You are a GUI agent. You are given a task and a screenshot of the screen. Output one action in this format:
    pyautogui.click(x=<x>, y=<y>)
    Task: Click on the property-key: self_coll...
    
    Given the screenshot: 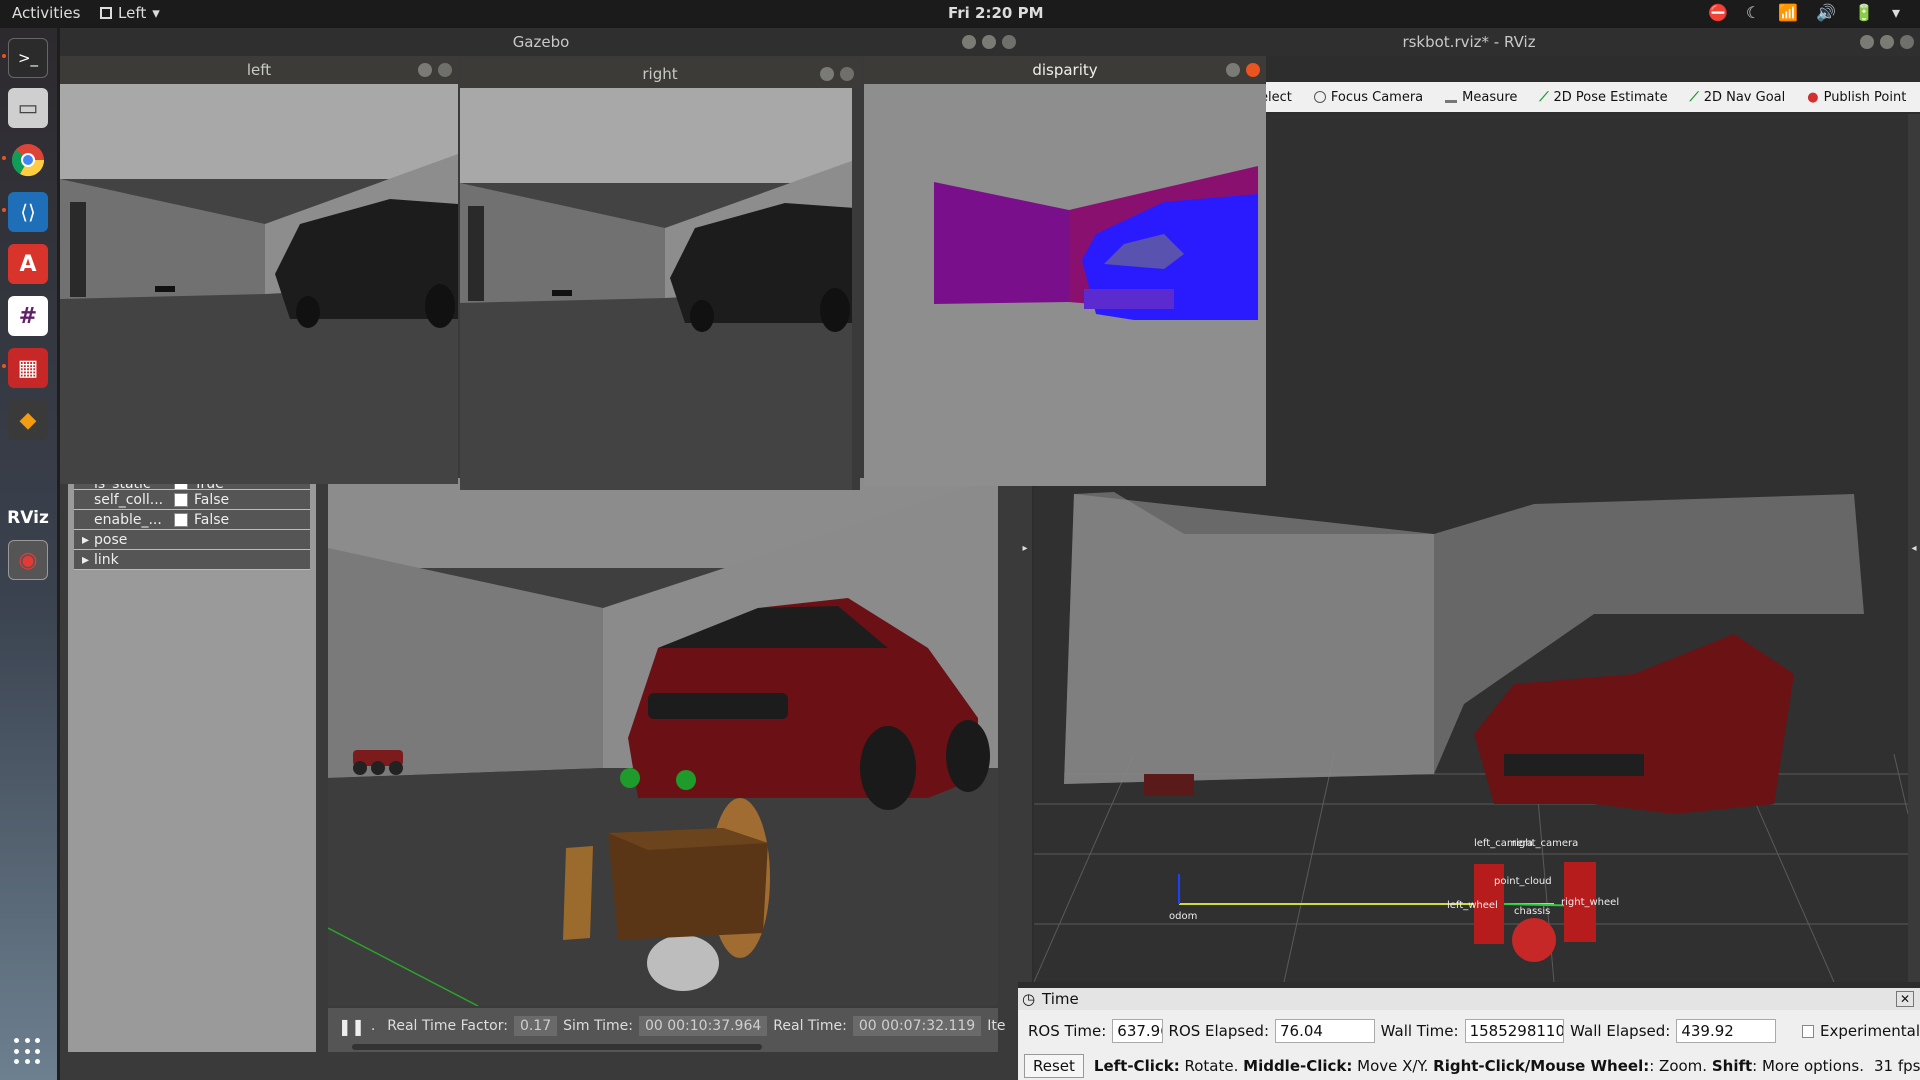 What is the action you would take?
    pyautogui.click(x=129, y=499)
    